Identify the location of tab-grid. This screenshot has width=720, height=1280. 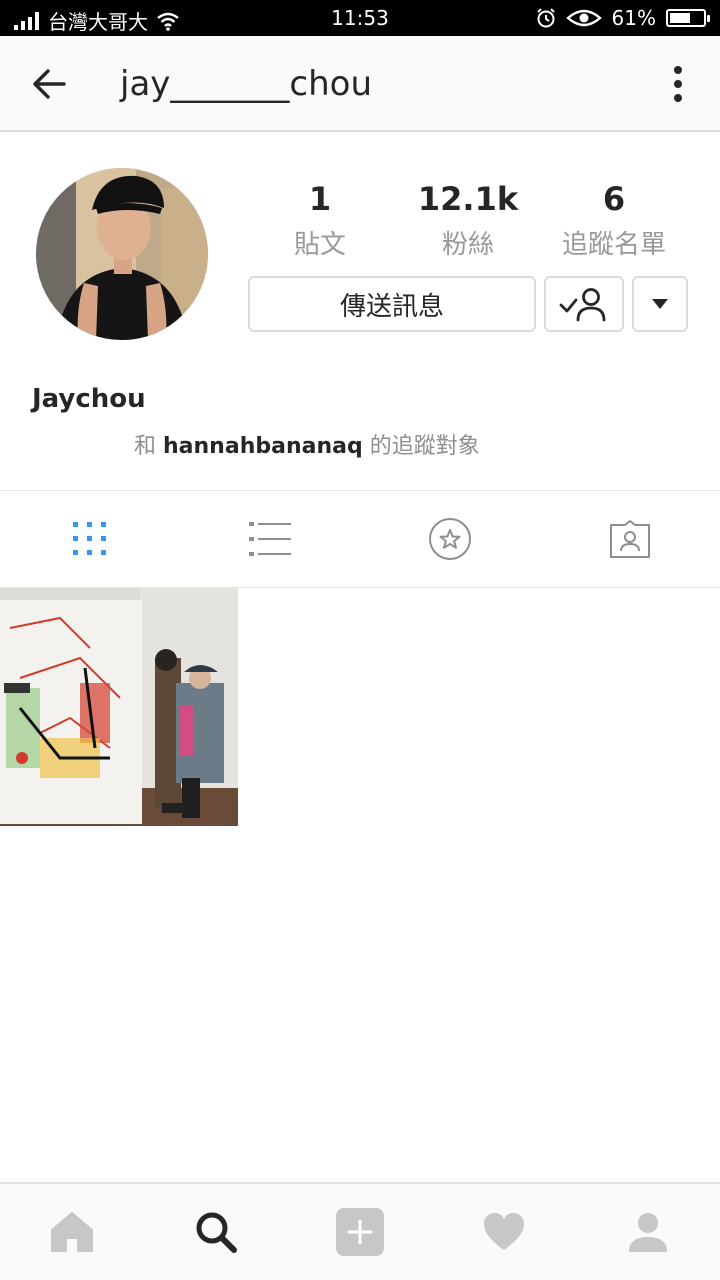
(90, 539).